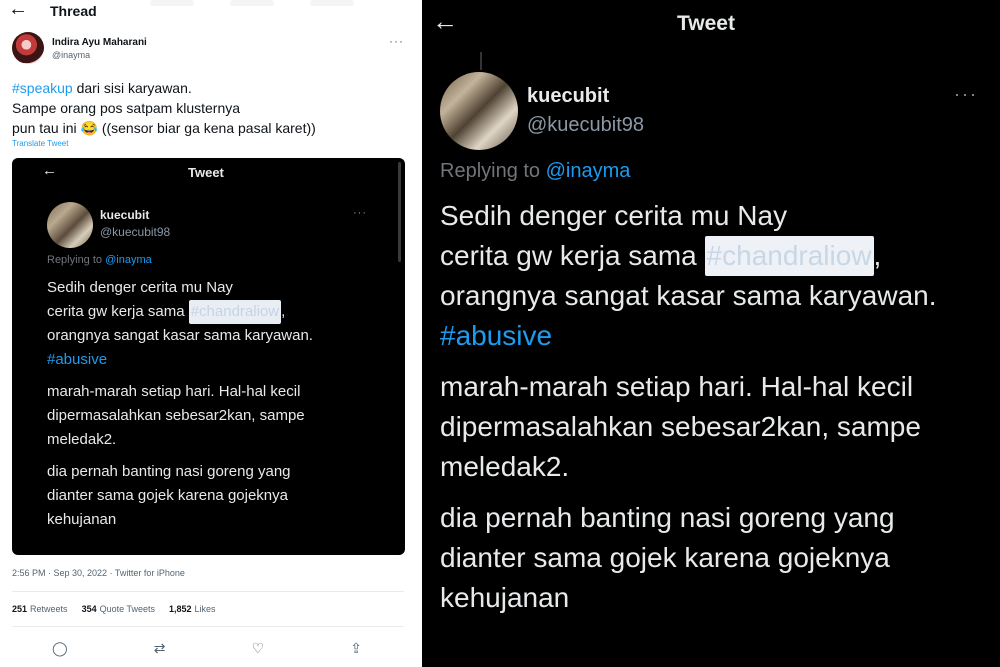  What do you see at coordinates (40, 143) in the screenshot?
I see `translate-tweet-link: Translate Tweet` at bounding box center [40, 143].